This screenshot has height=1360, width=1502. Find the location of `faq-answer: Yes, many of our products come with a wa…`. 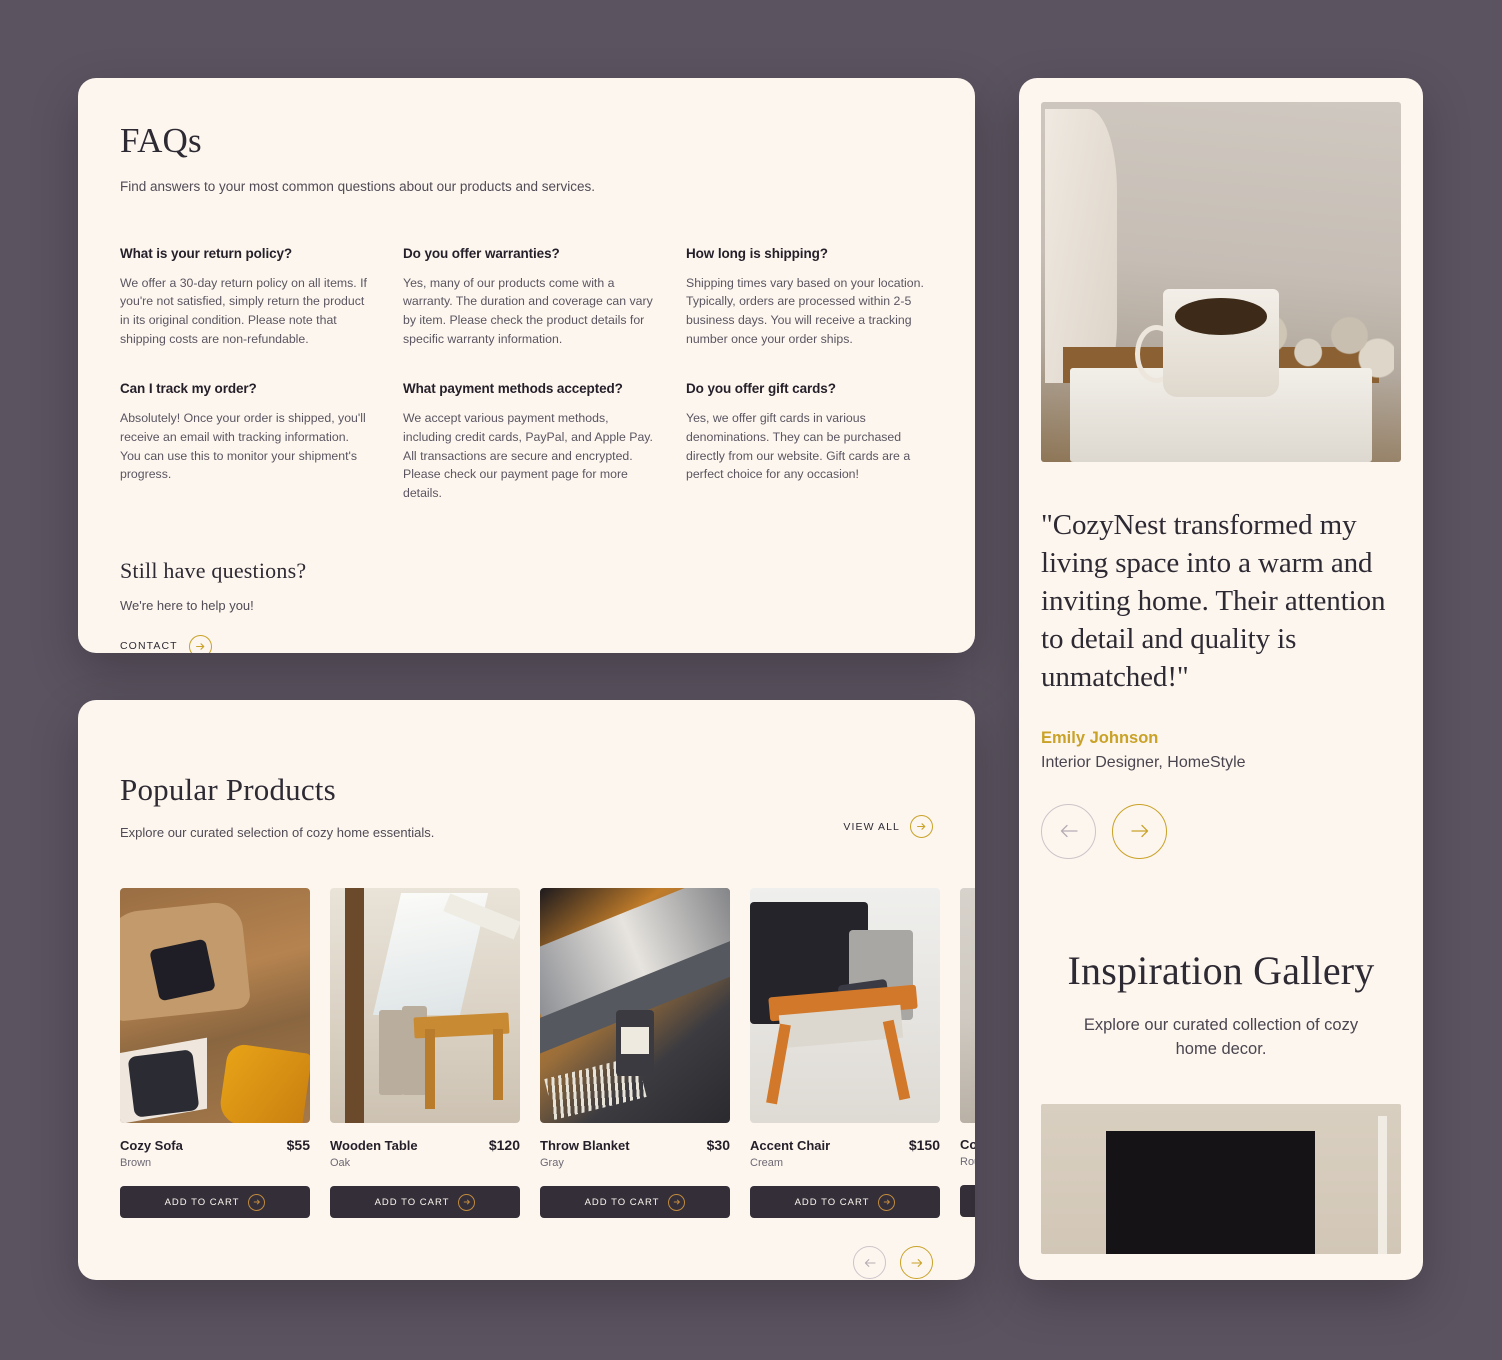

faq-answer: Yes, many of our products come with a wa… is located at coordinates (528, 310).